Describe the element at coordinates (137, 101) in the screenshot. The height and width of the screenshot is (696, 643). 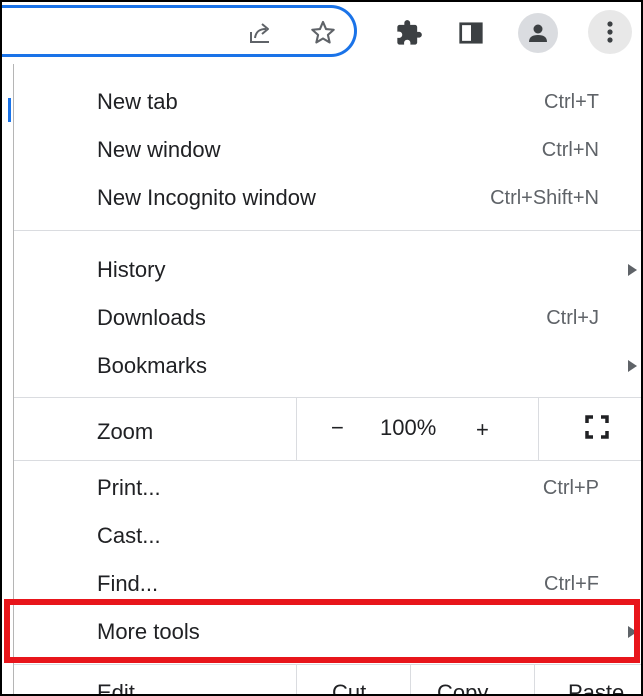
I see `menu-item-label: New tab` at that location.